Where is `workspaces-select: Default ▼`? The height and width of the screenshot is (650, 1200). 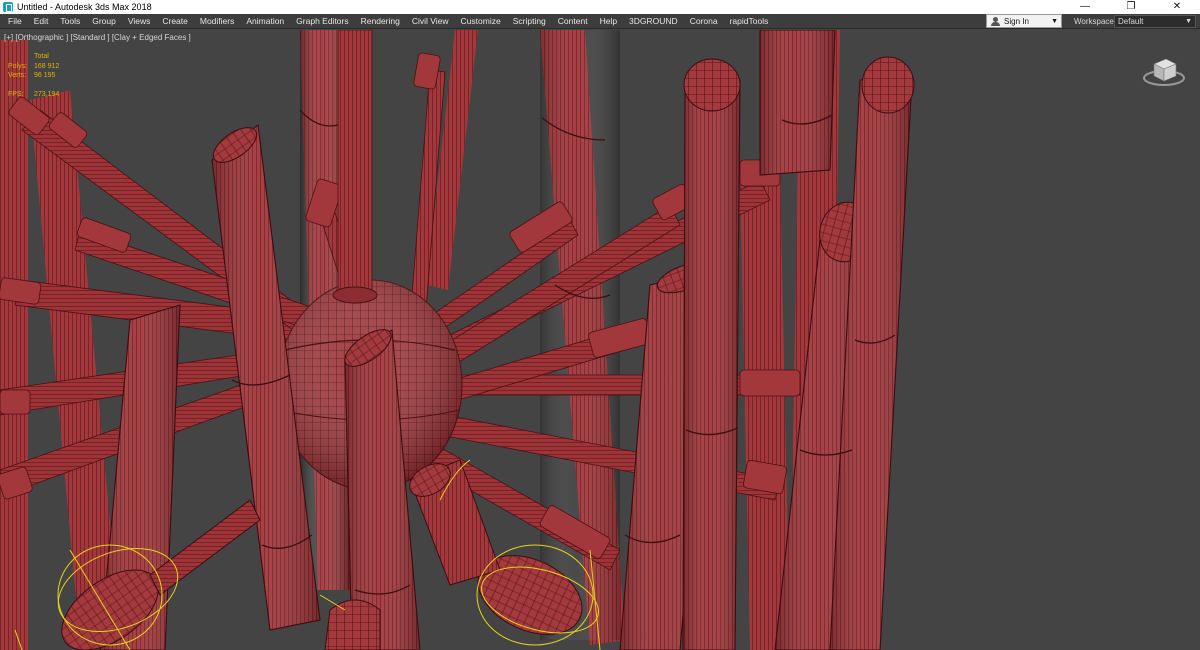
workspaces-select: Default ▼ is located at coordinates (1155, 21).